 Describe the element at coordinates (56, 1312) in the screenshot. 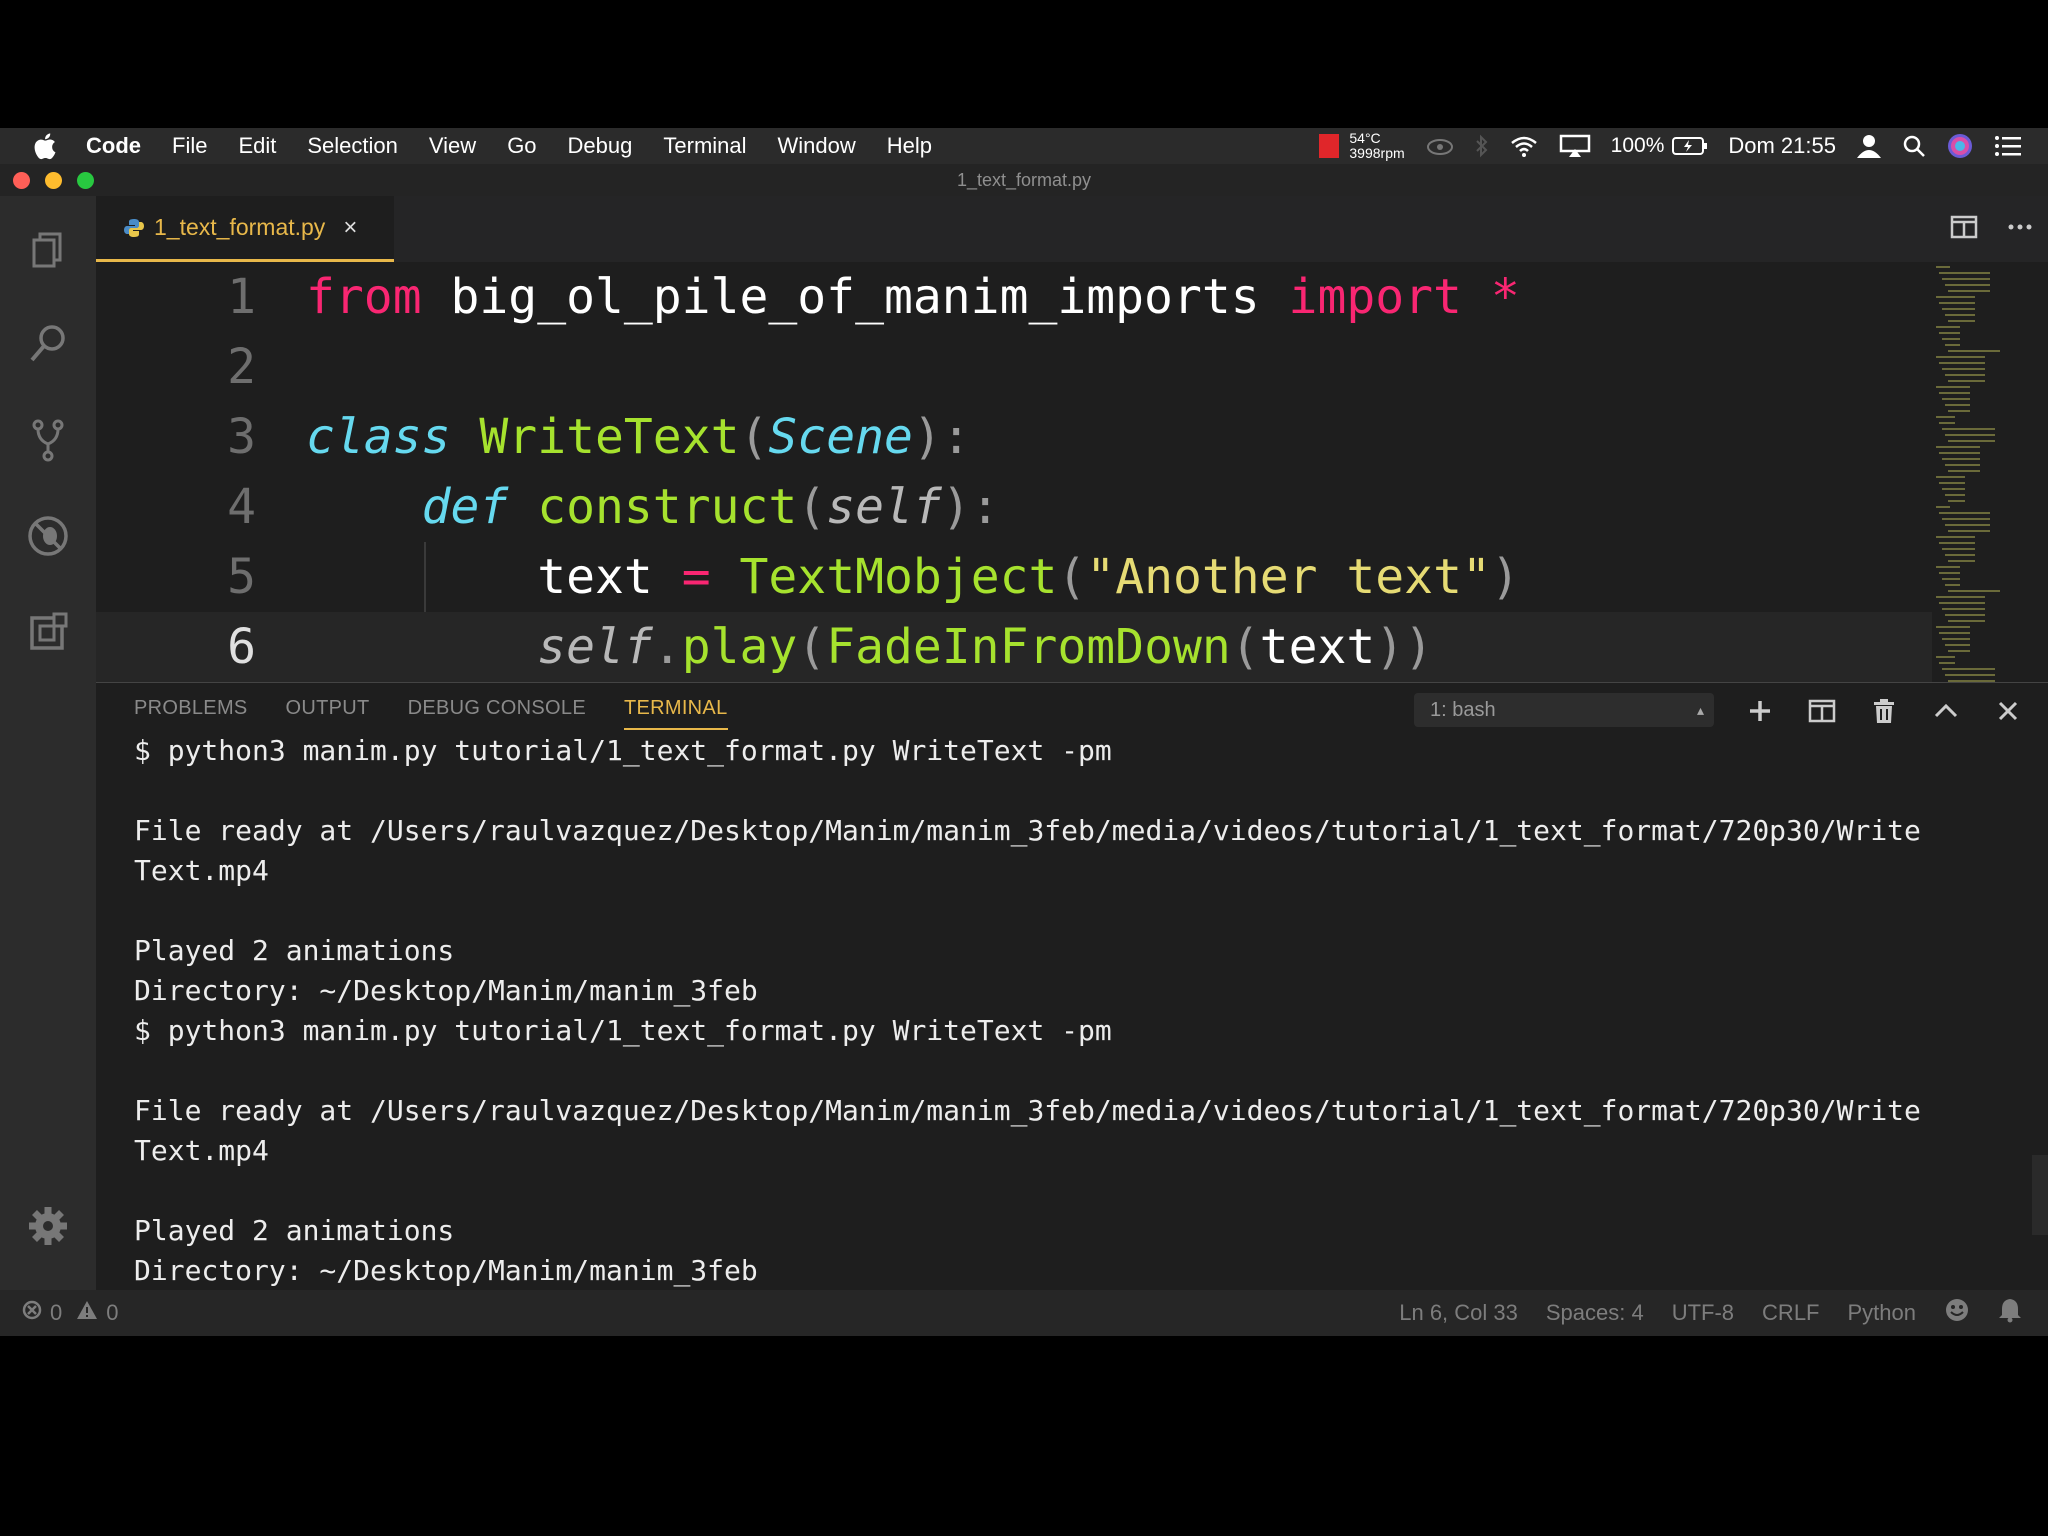

I see `error-count: 0` at that location.